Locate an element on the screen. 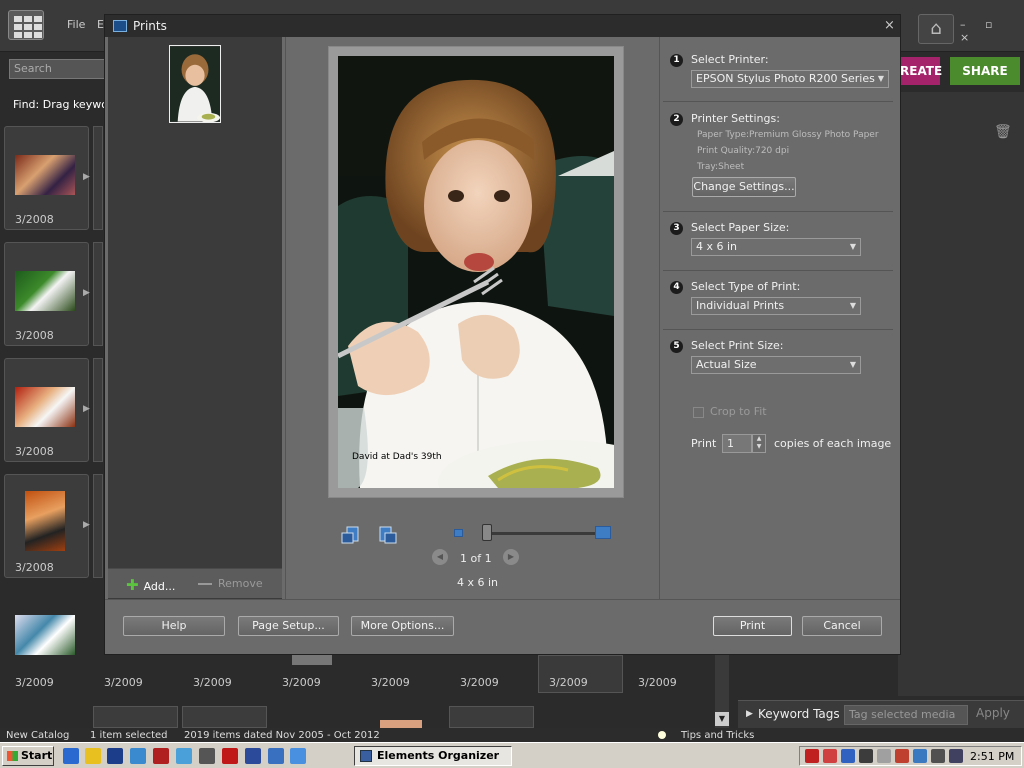 The image size is (1024, 768). home-icon: ⌂ is located at coordinates (936, 29).